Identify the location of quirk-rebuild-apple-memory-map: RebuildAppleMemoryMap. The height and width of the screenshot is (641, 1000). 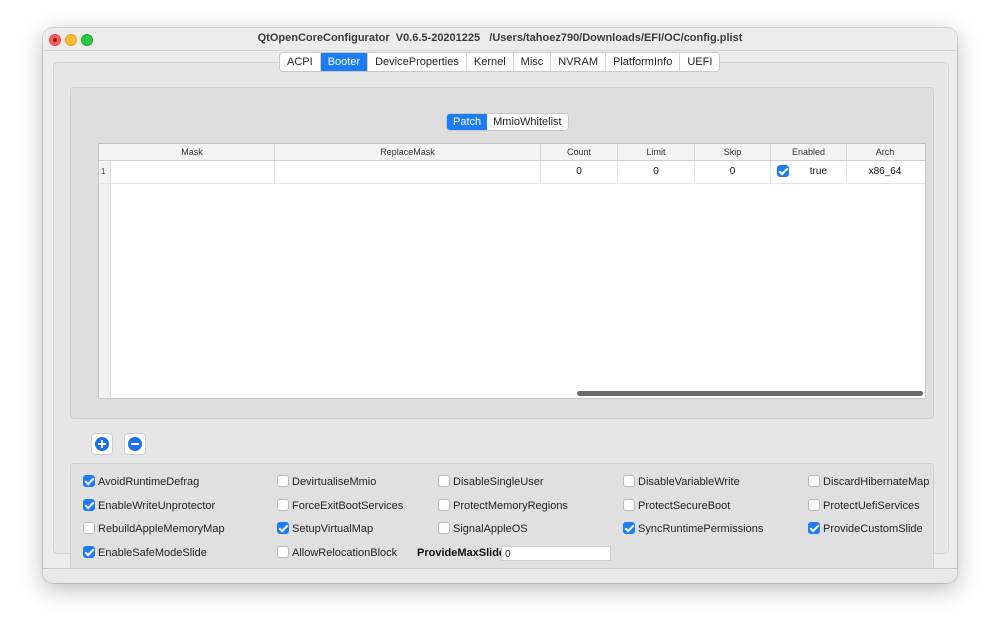
(154, 528).